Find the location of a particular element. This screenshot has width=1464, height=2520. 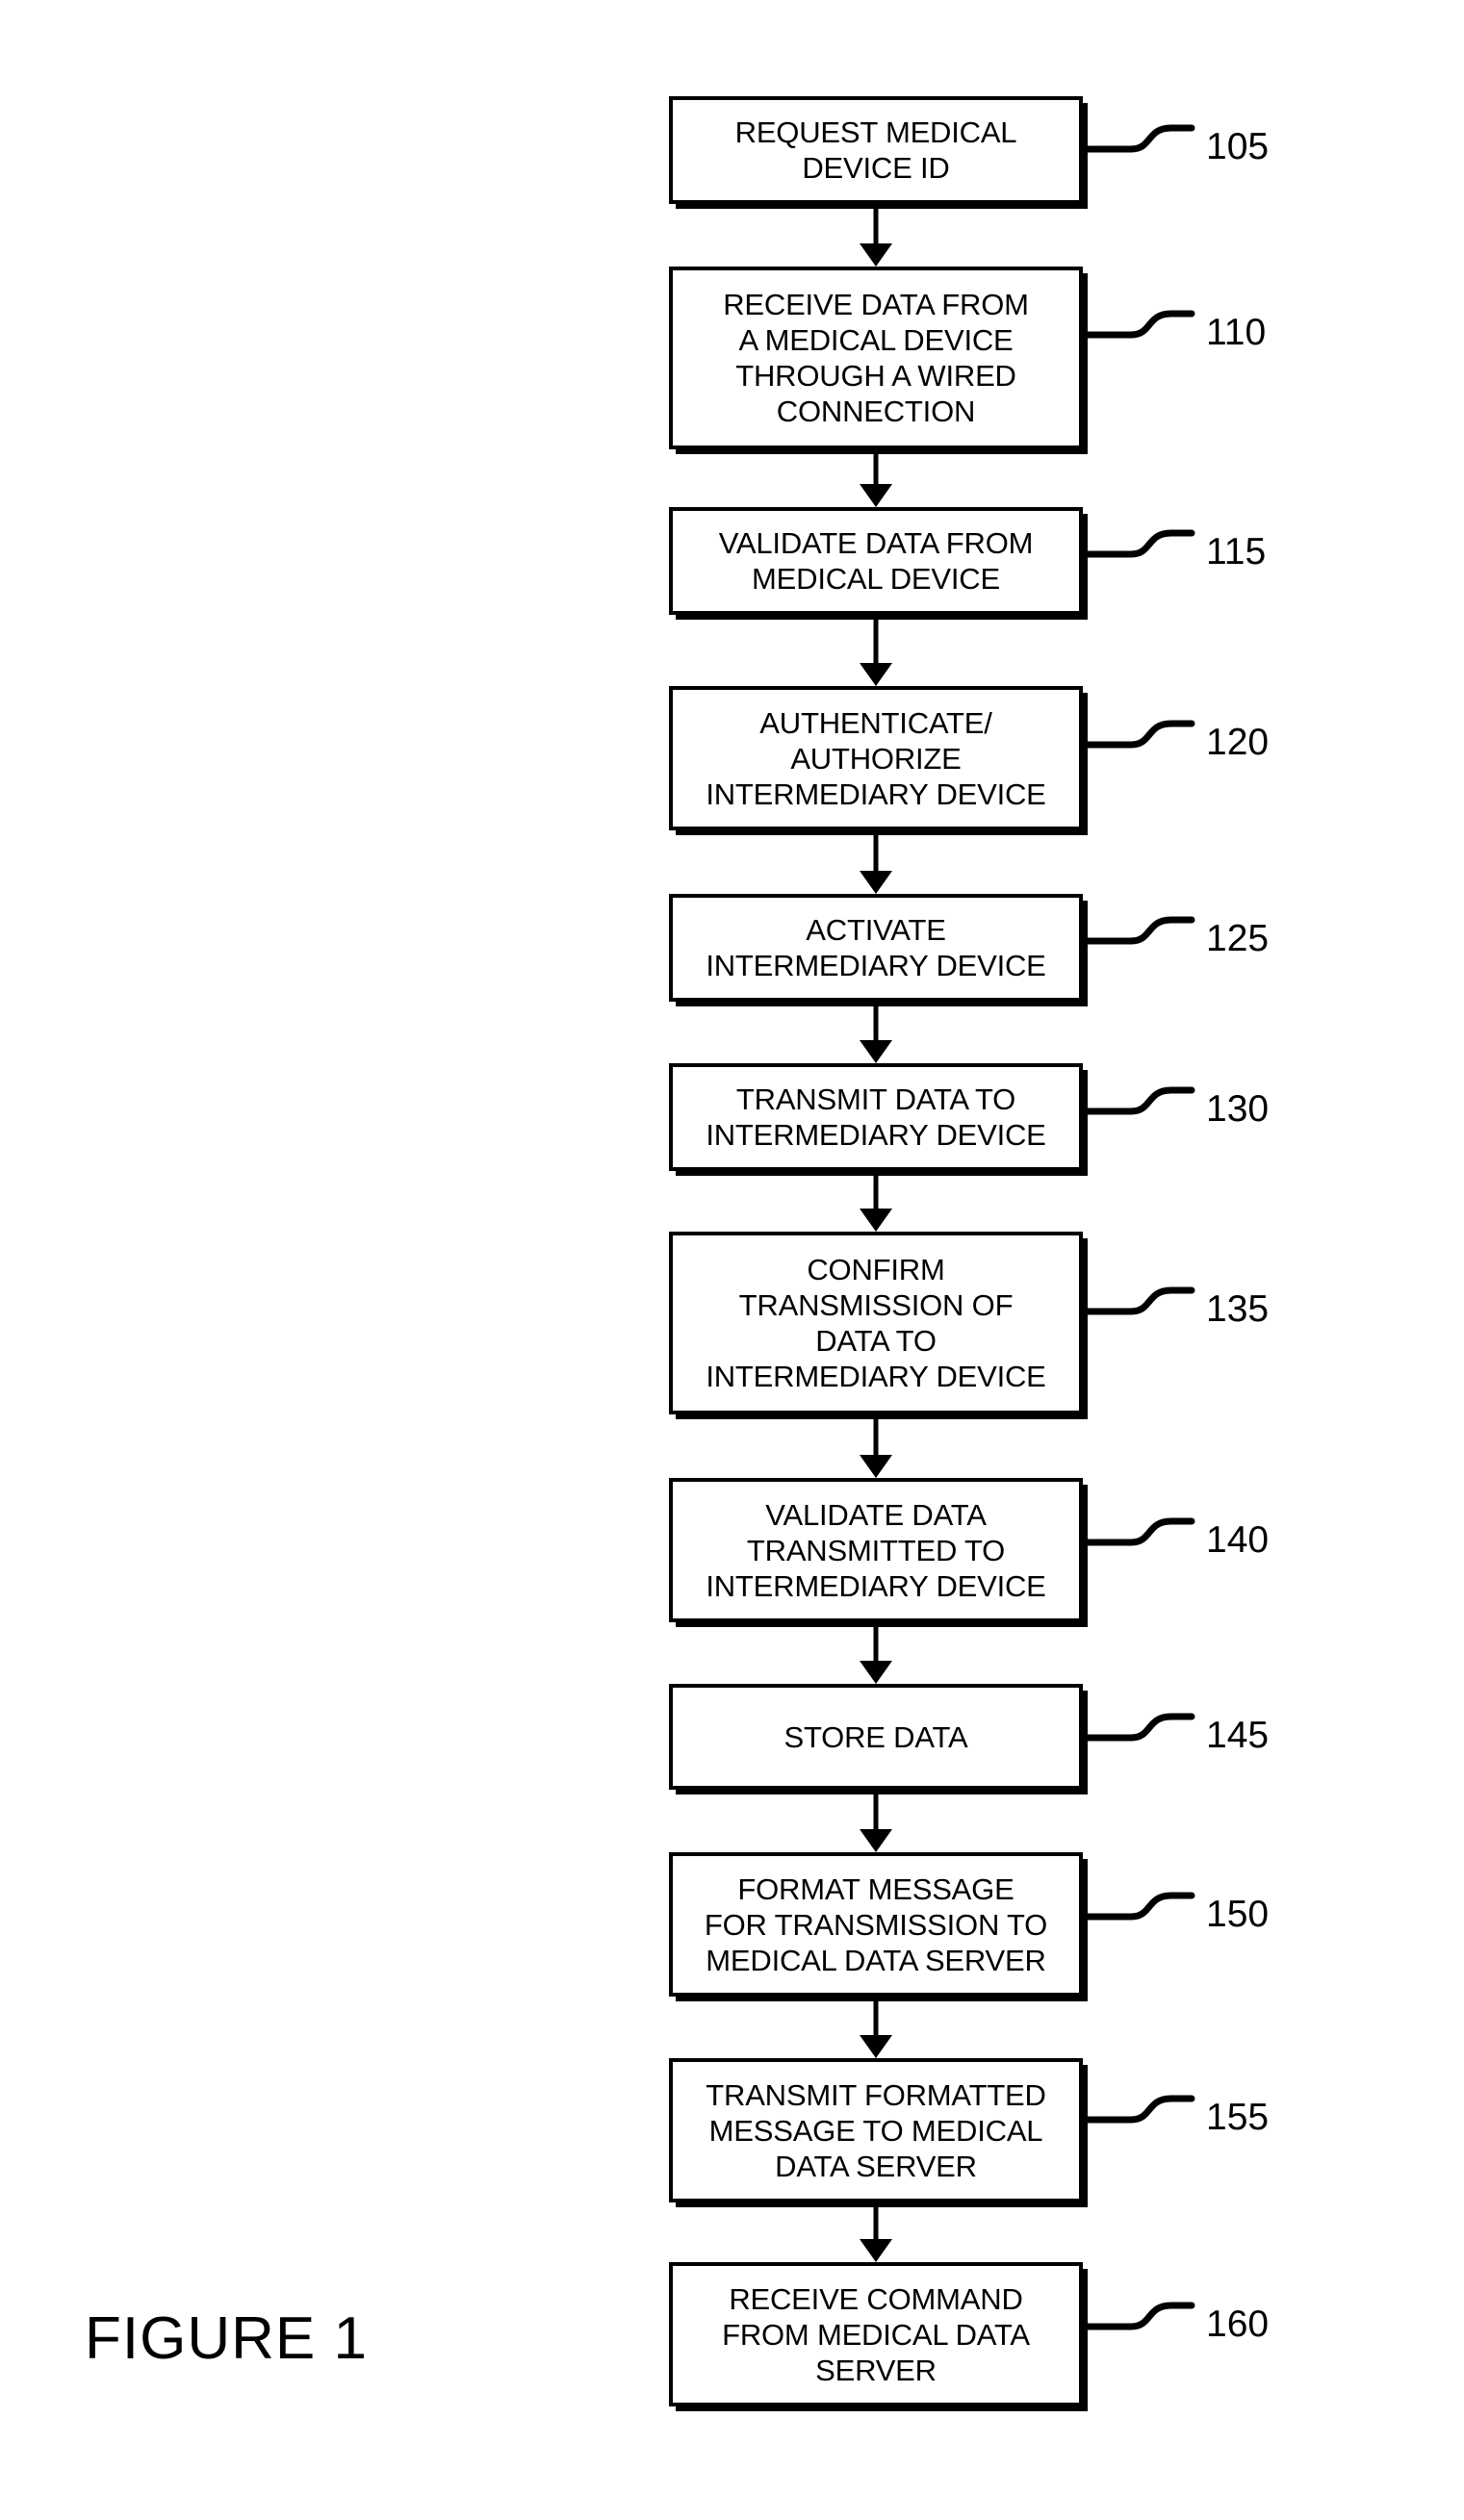

reference-number-115: 115 is located at coordinates (1236, 552).